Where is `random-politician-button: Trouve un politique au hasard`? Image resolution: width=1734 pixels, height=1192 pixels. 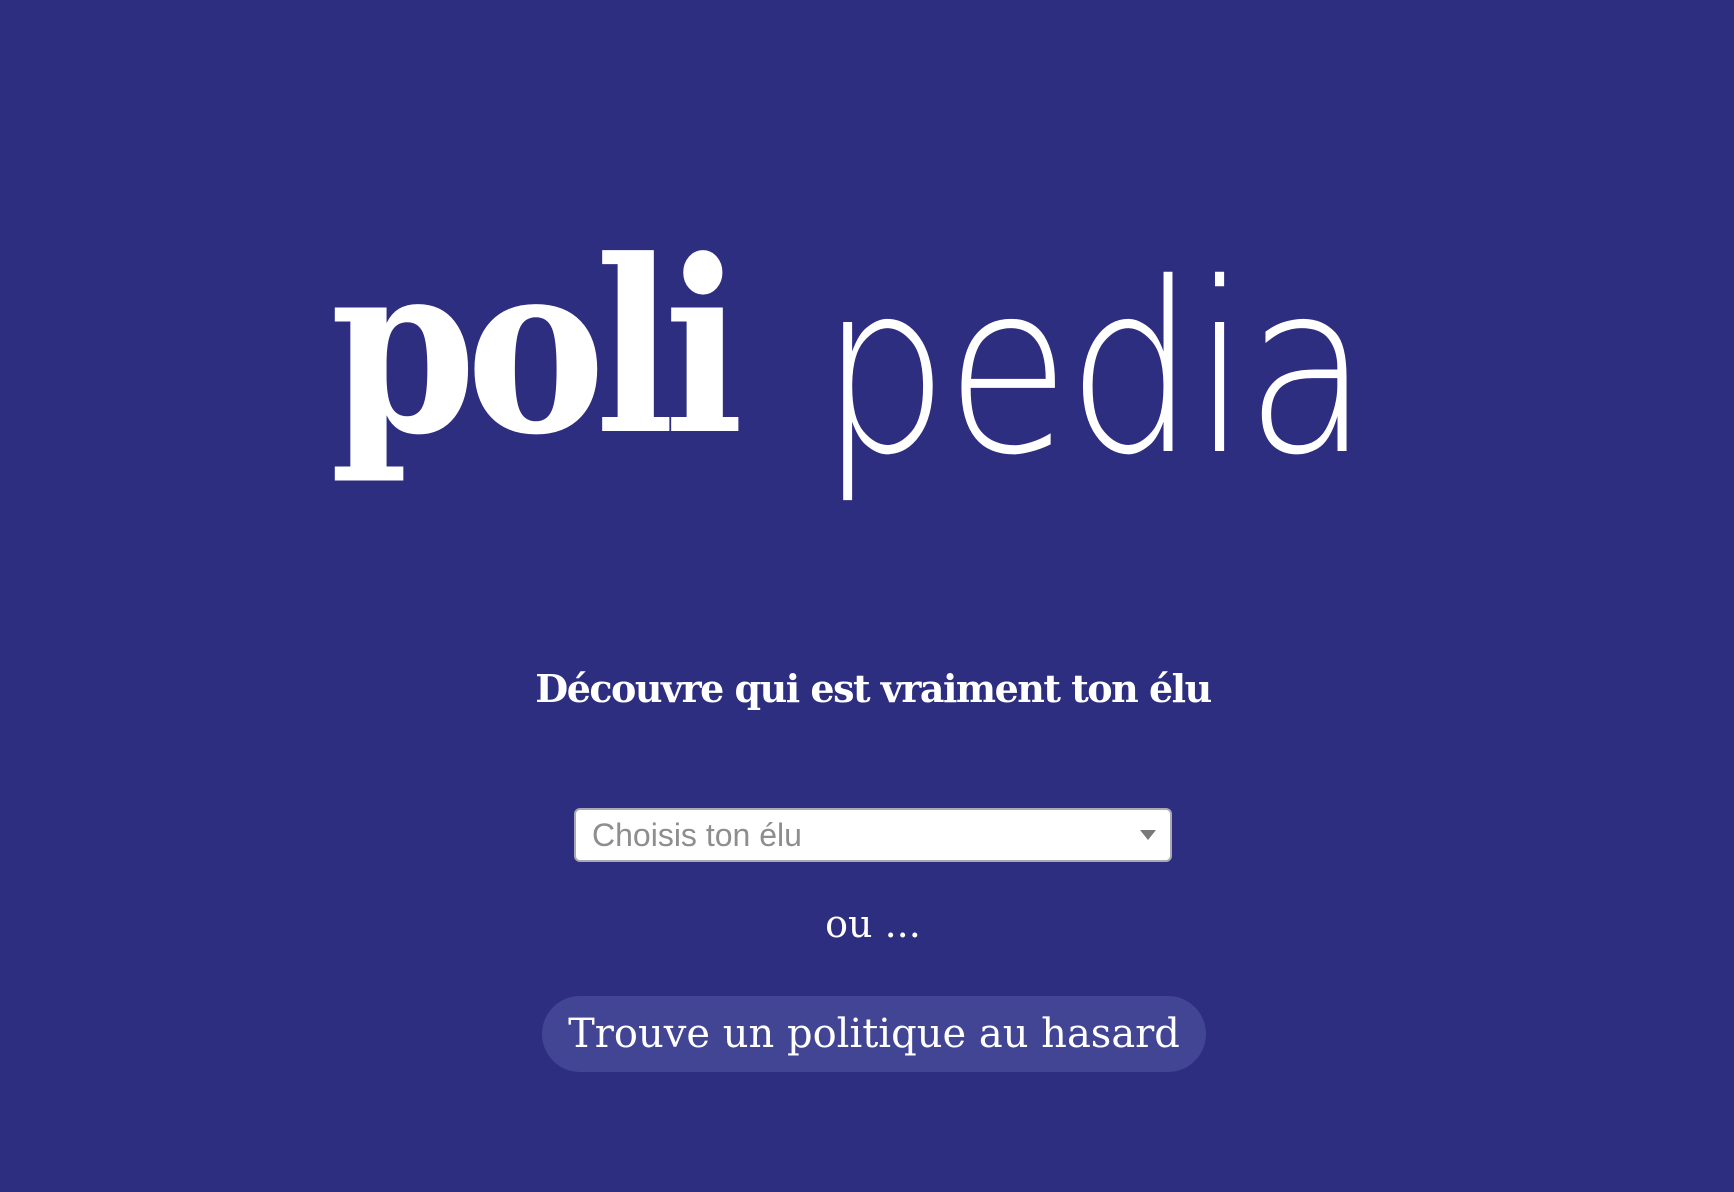 random-politician-button: Trouve un politique au hasard is located at coordinates (874, 1034).